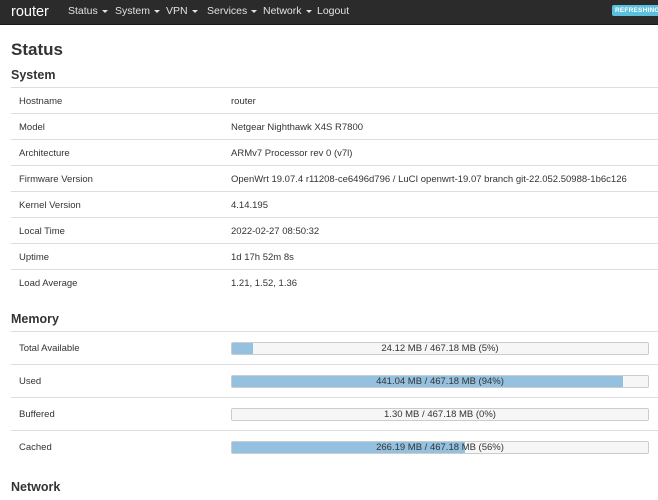 This screenshot has height=500, width=658. What do you see at coordinates (30, 381) in the screenshot?
I see `memory-row-label: Used` at bounding box center [30, 381].